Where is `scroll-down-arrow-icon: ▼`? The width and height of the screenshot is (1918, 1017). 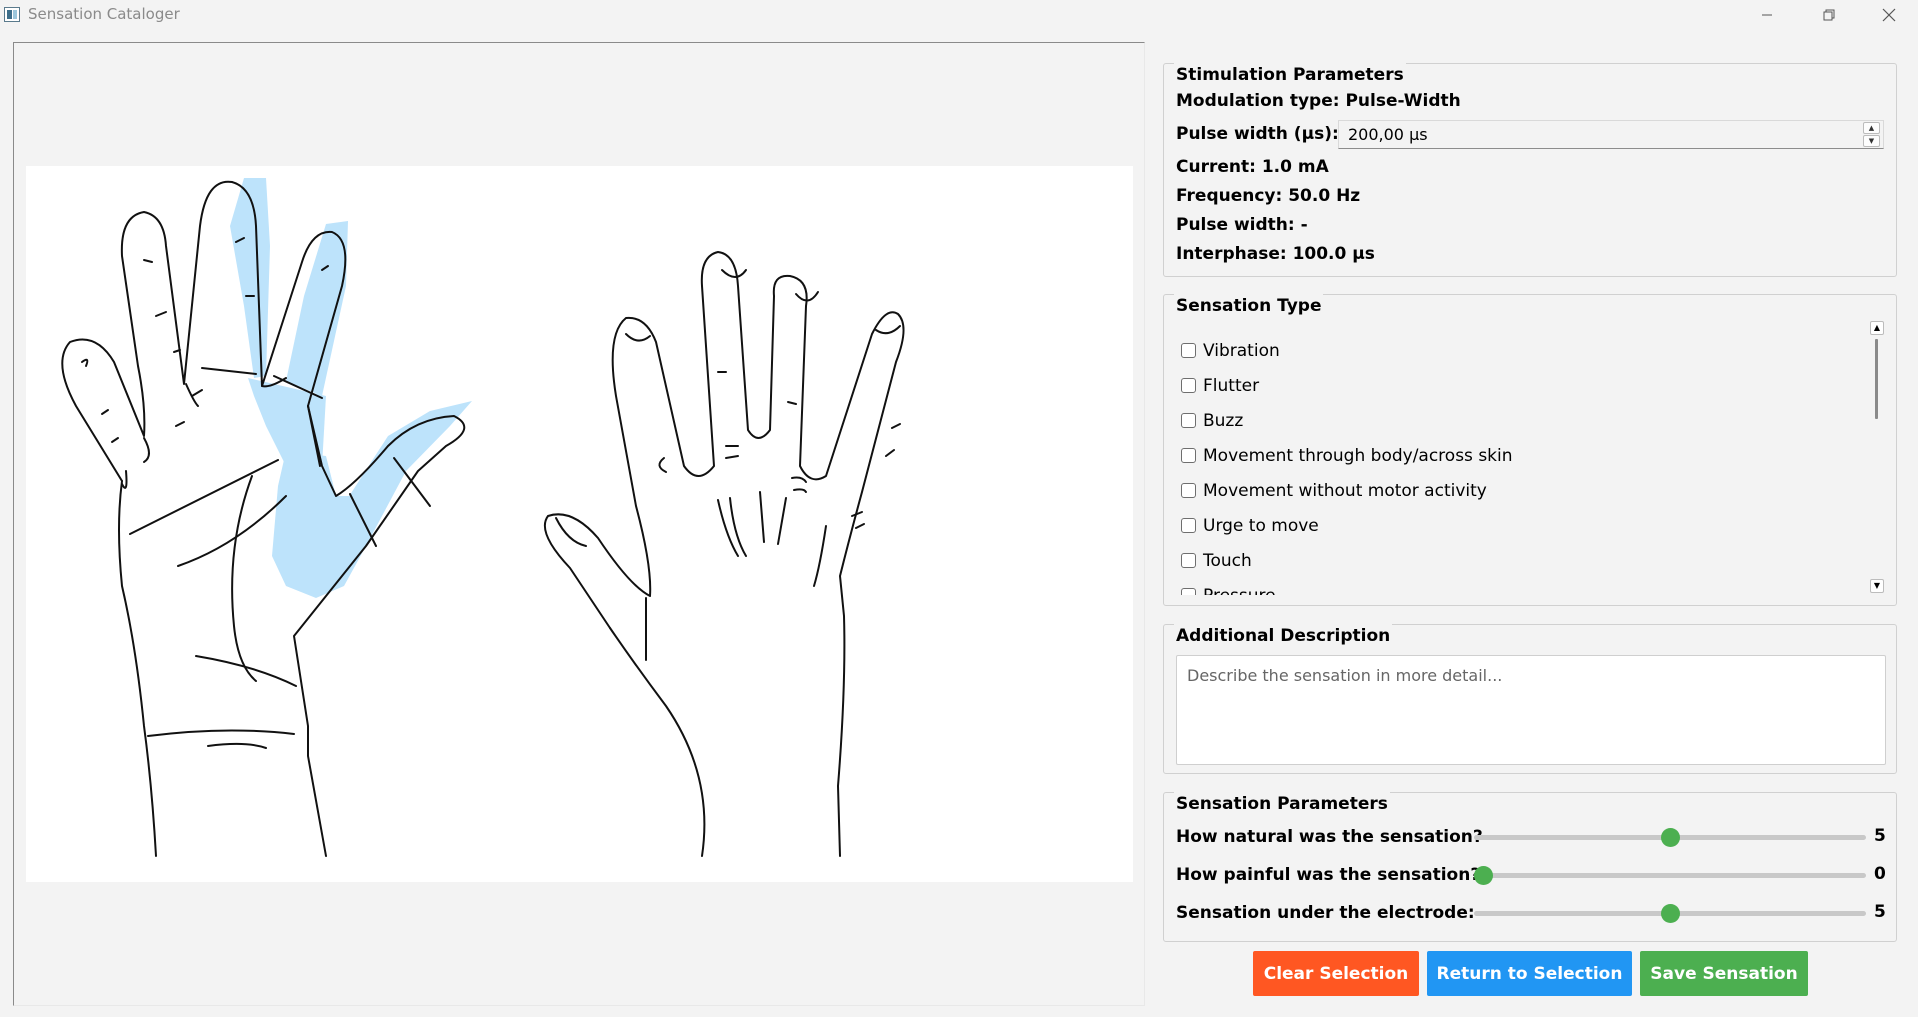
scroll-down-arrow-icon: ▼ is located at coordinates (1877, 586).